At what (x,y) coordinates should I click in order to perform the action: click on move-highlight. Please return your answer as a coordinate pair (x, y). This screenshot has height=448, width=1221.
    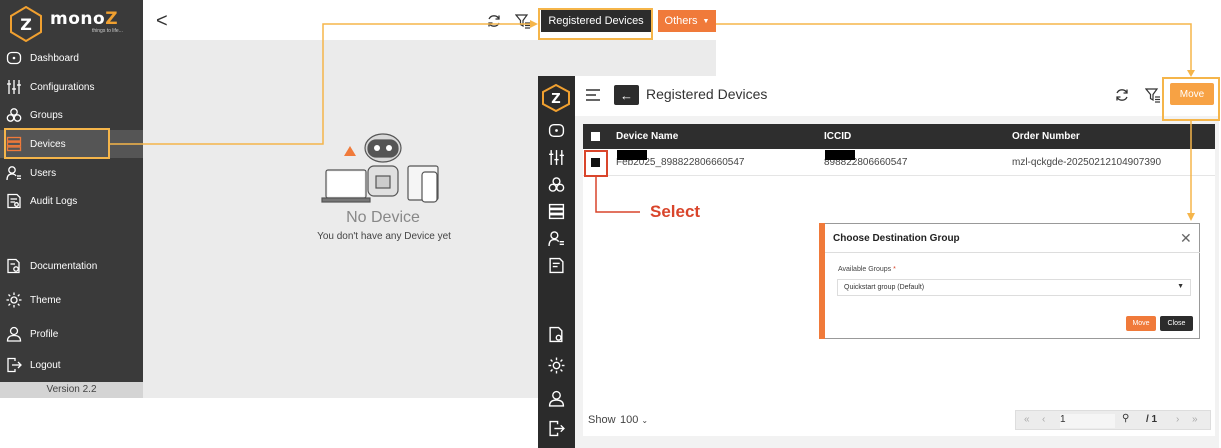
    Looking at the image, I should click on (1191, 99).